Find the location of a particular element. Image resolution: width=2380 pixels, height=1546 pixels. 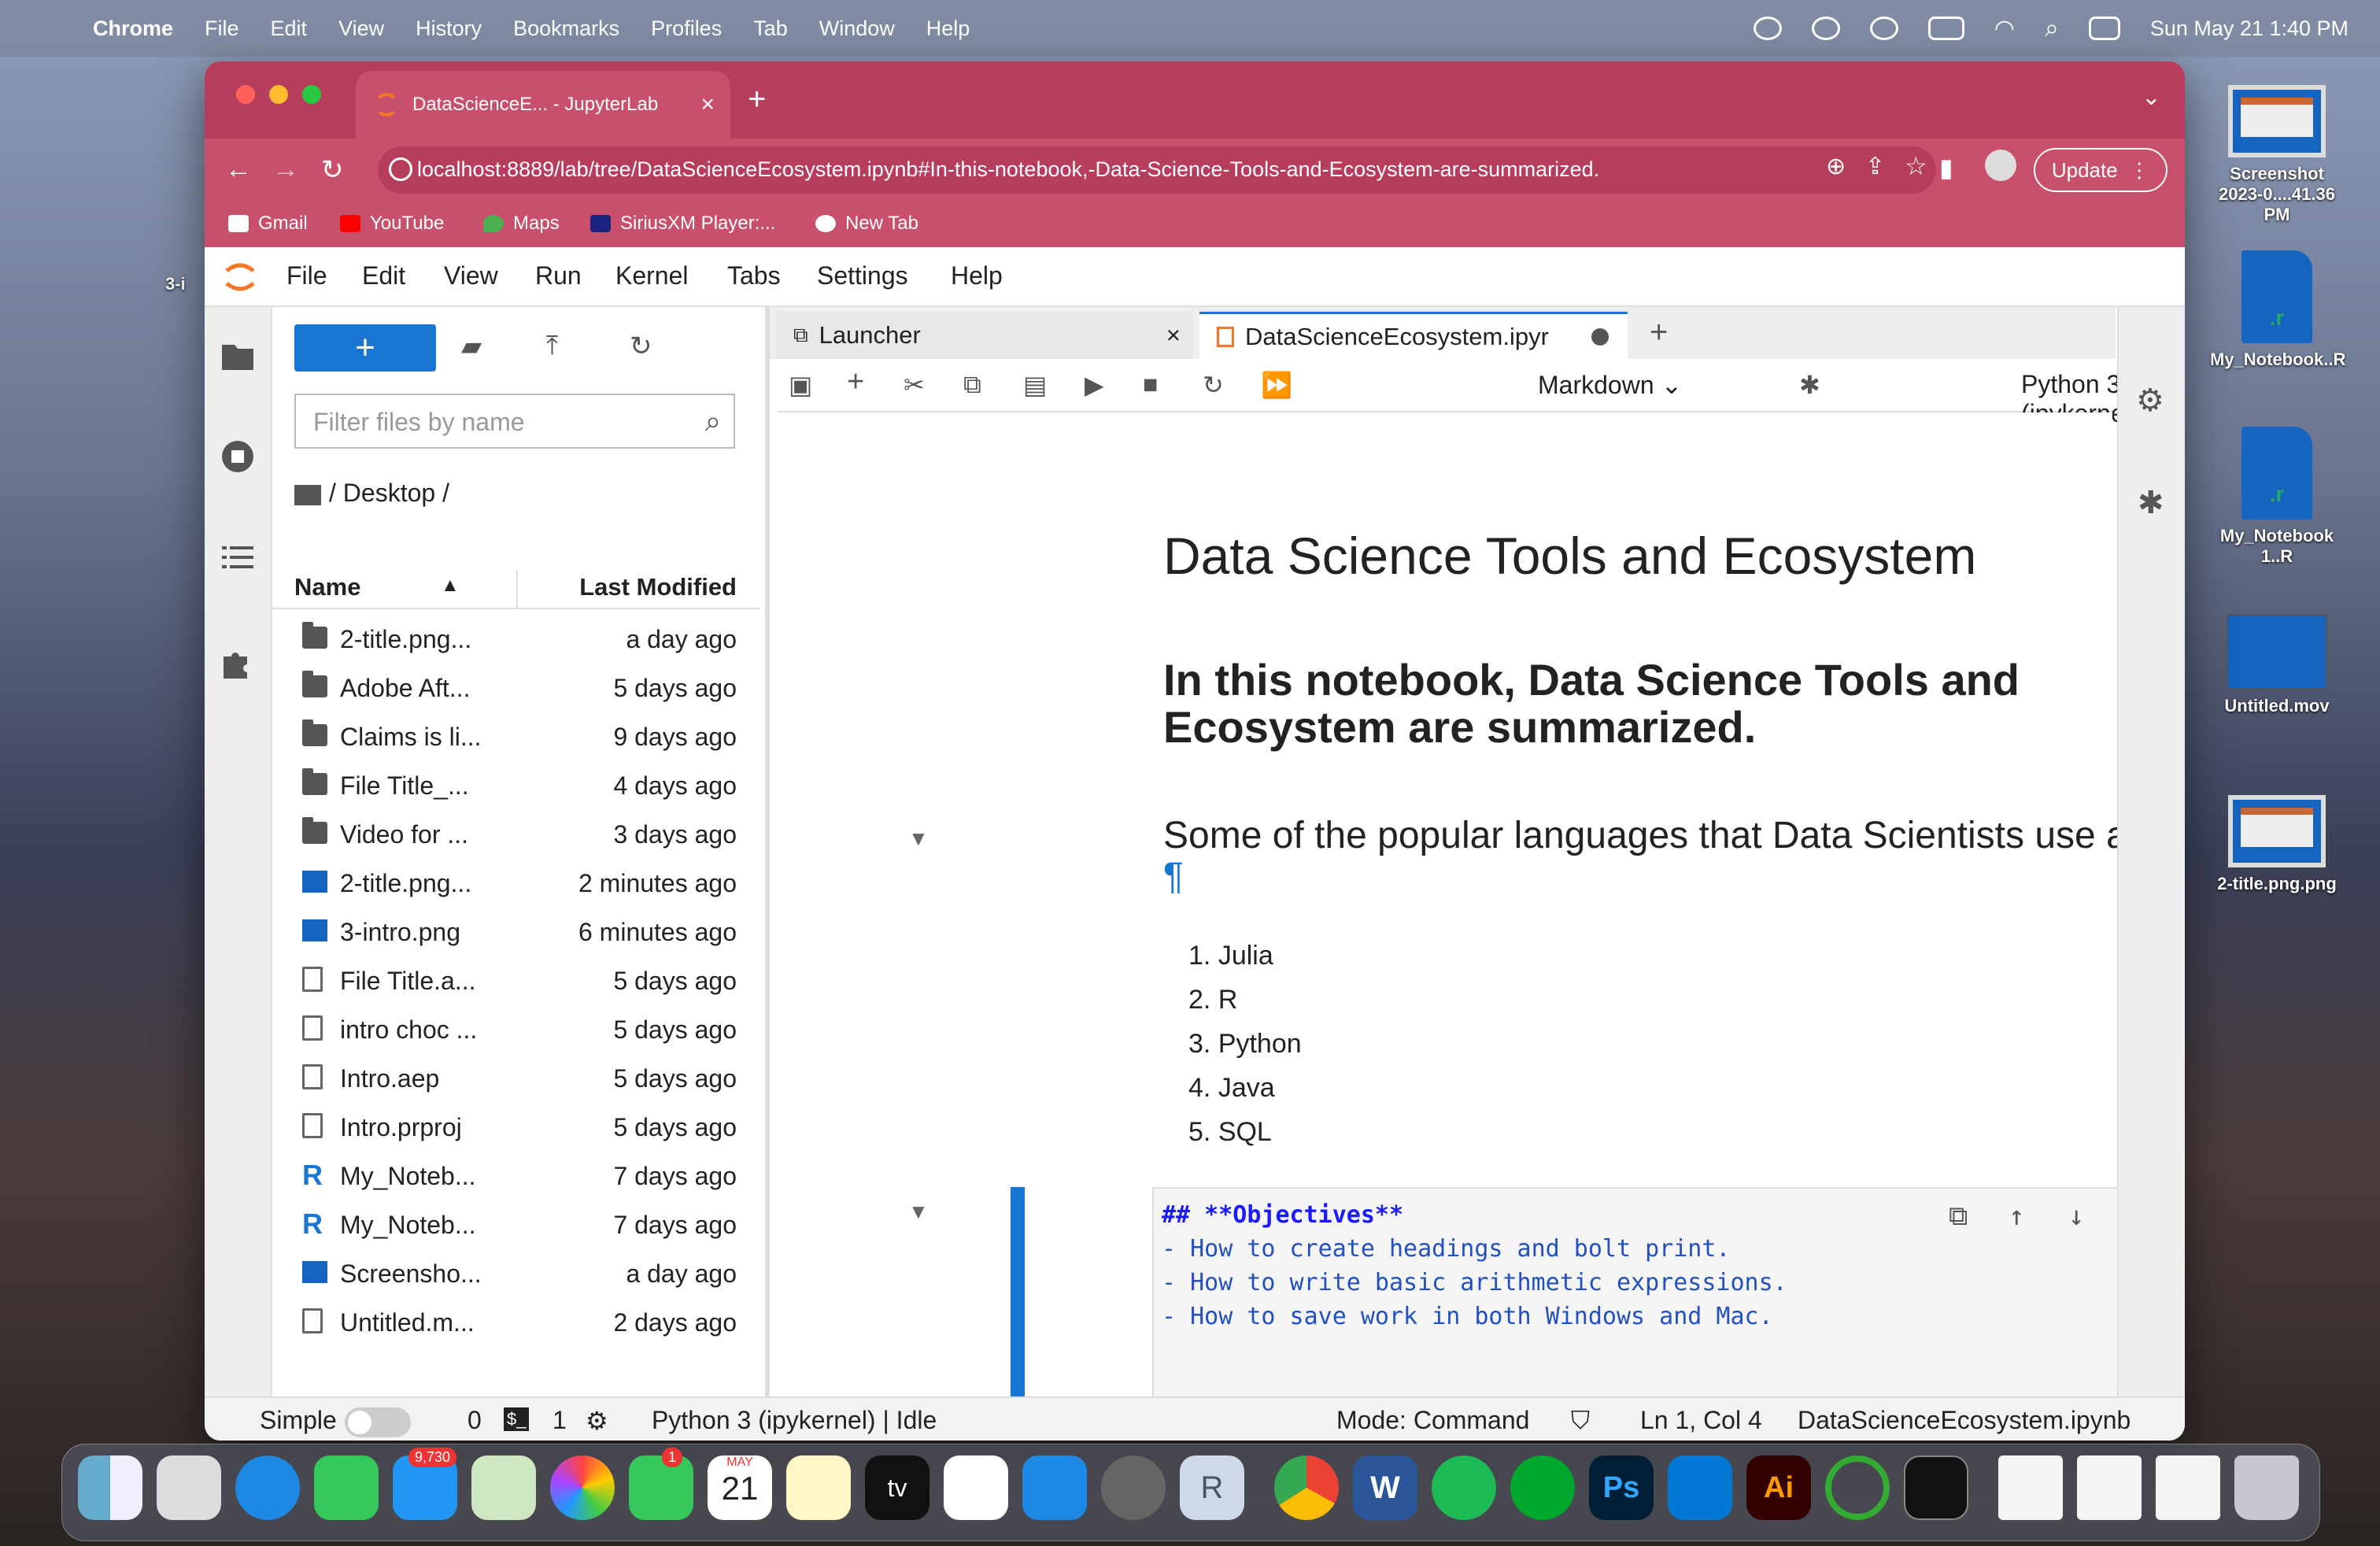

simple-mode-toggle is located at coordinates (378, 1422).